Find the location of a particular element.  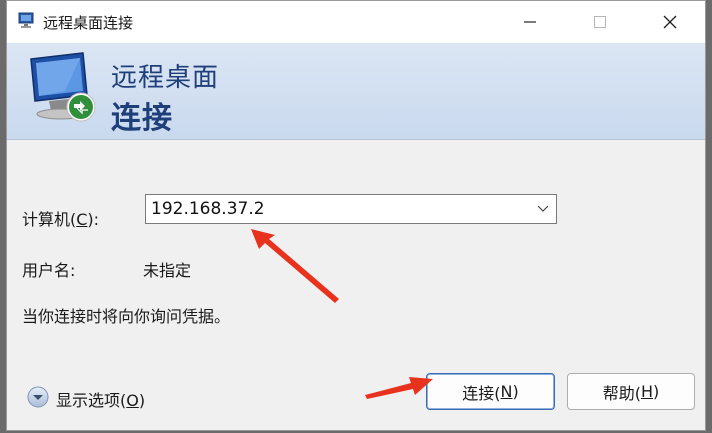

chevron-down-icon is located at coordinates (543, 209).